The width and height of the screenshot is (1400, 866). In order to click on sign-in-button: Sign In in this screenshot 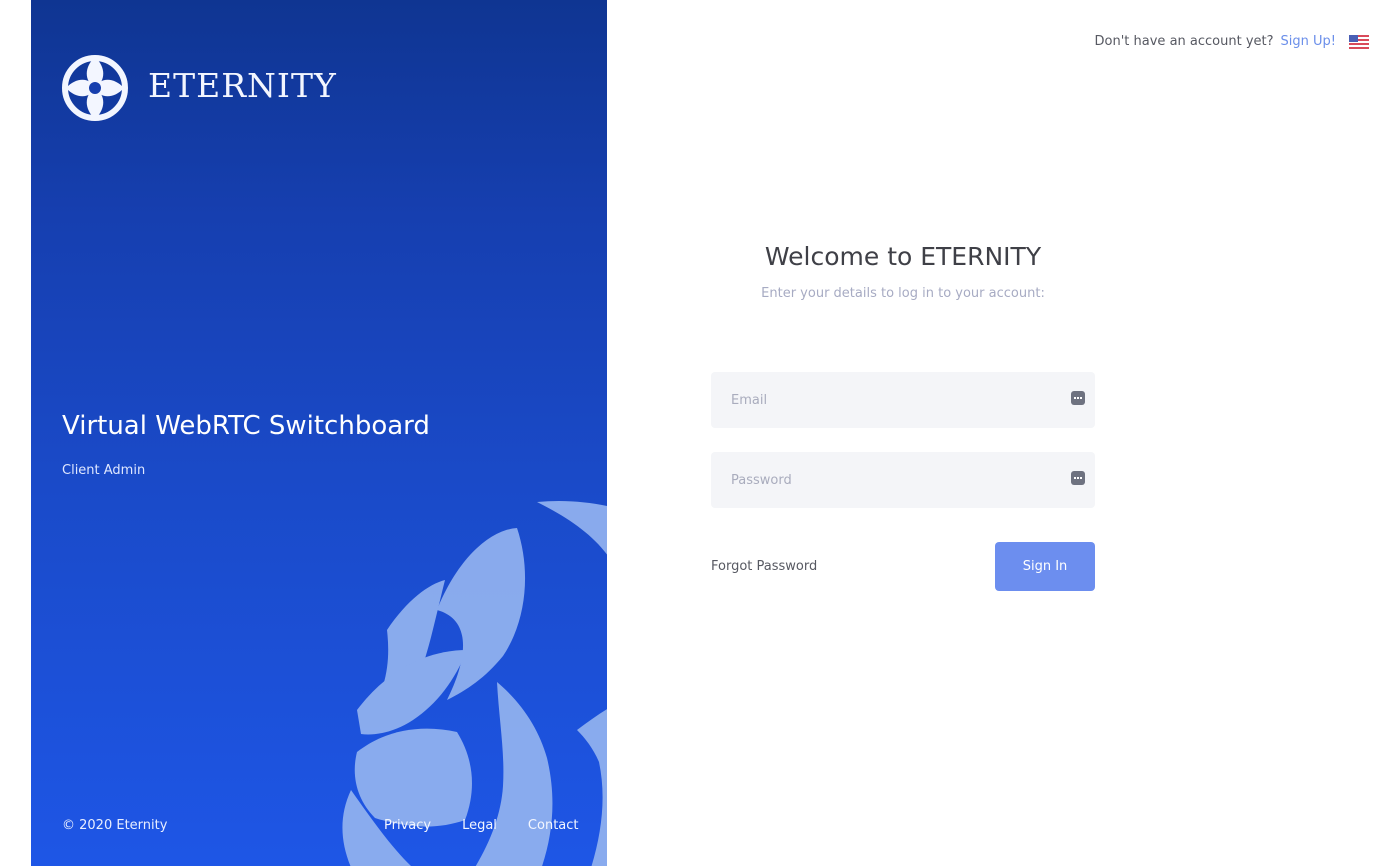, I will do `click(1045, 566)`.